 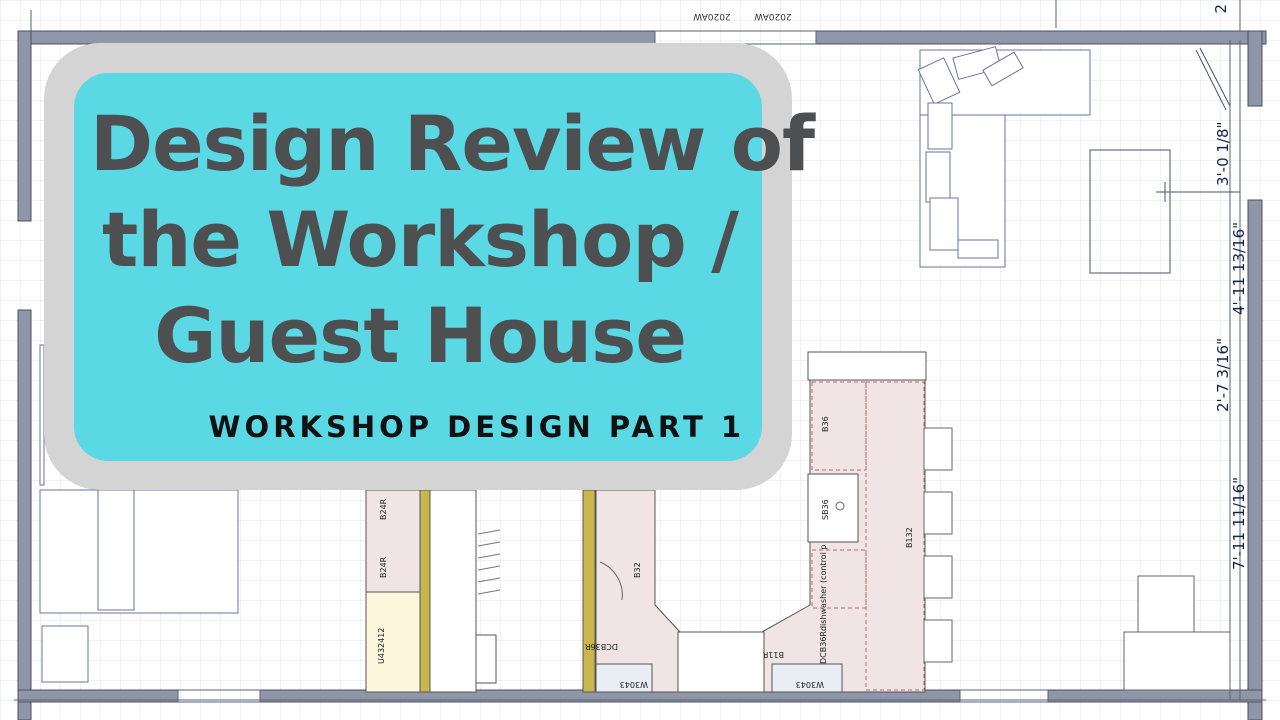 What do you see at coordinates (1239, 268) in the screenshot?
I see `dimension-label: 4'-11 13/16"` at bounding box center [1239, 268].